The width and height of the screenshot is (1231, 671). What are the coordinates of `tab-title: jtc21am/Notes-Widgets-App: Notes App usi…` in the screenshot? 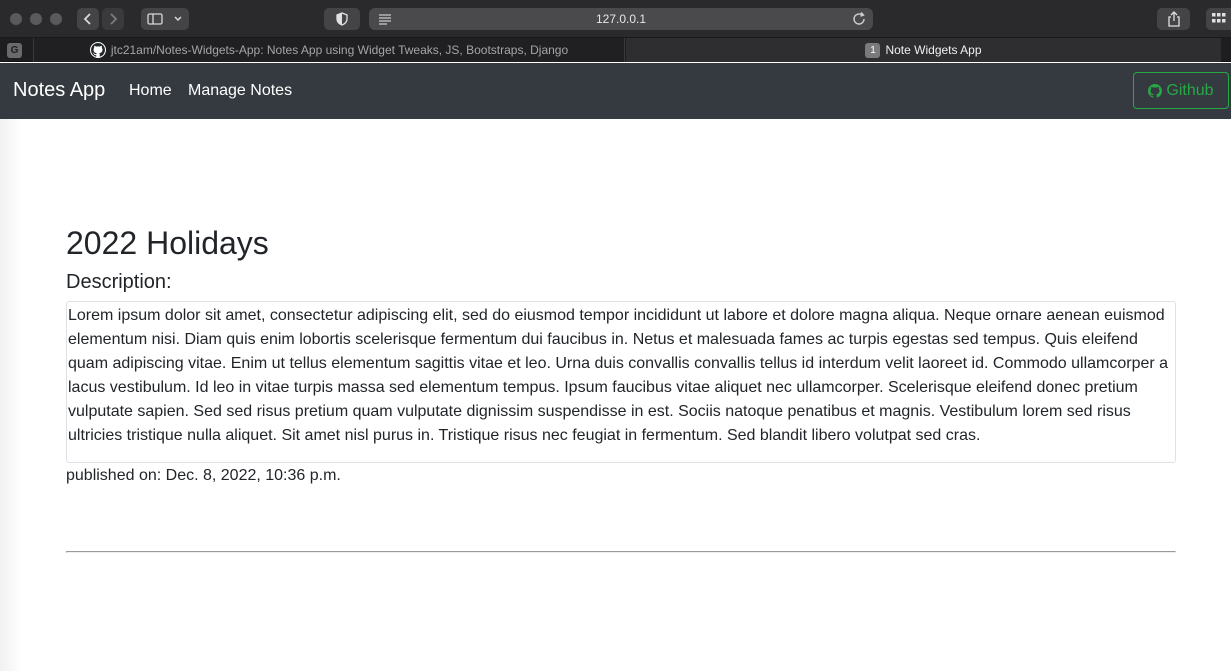 It's located at (339, 50).